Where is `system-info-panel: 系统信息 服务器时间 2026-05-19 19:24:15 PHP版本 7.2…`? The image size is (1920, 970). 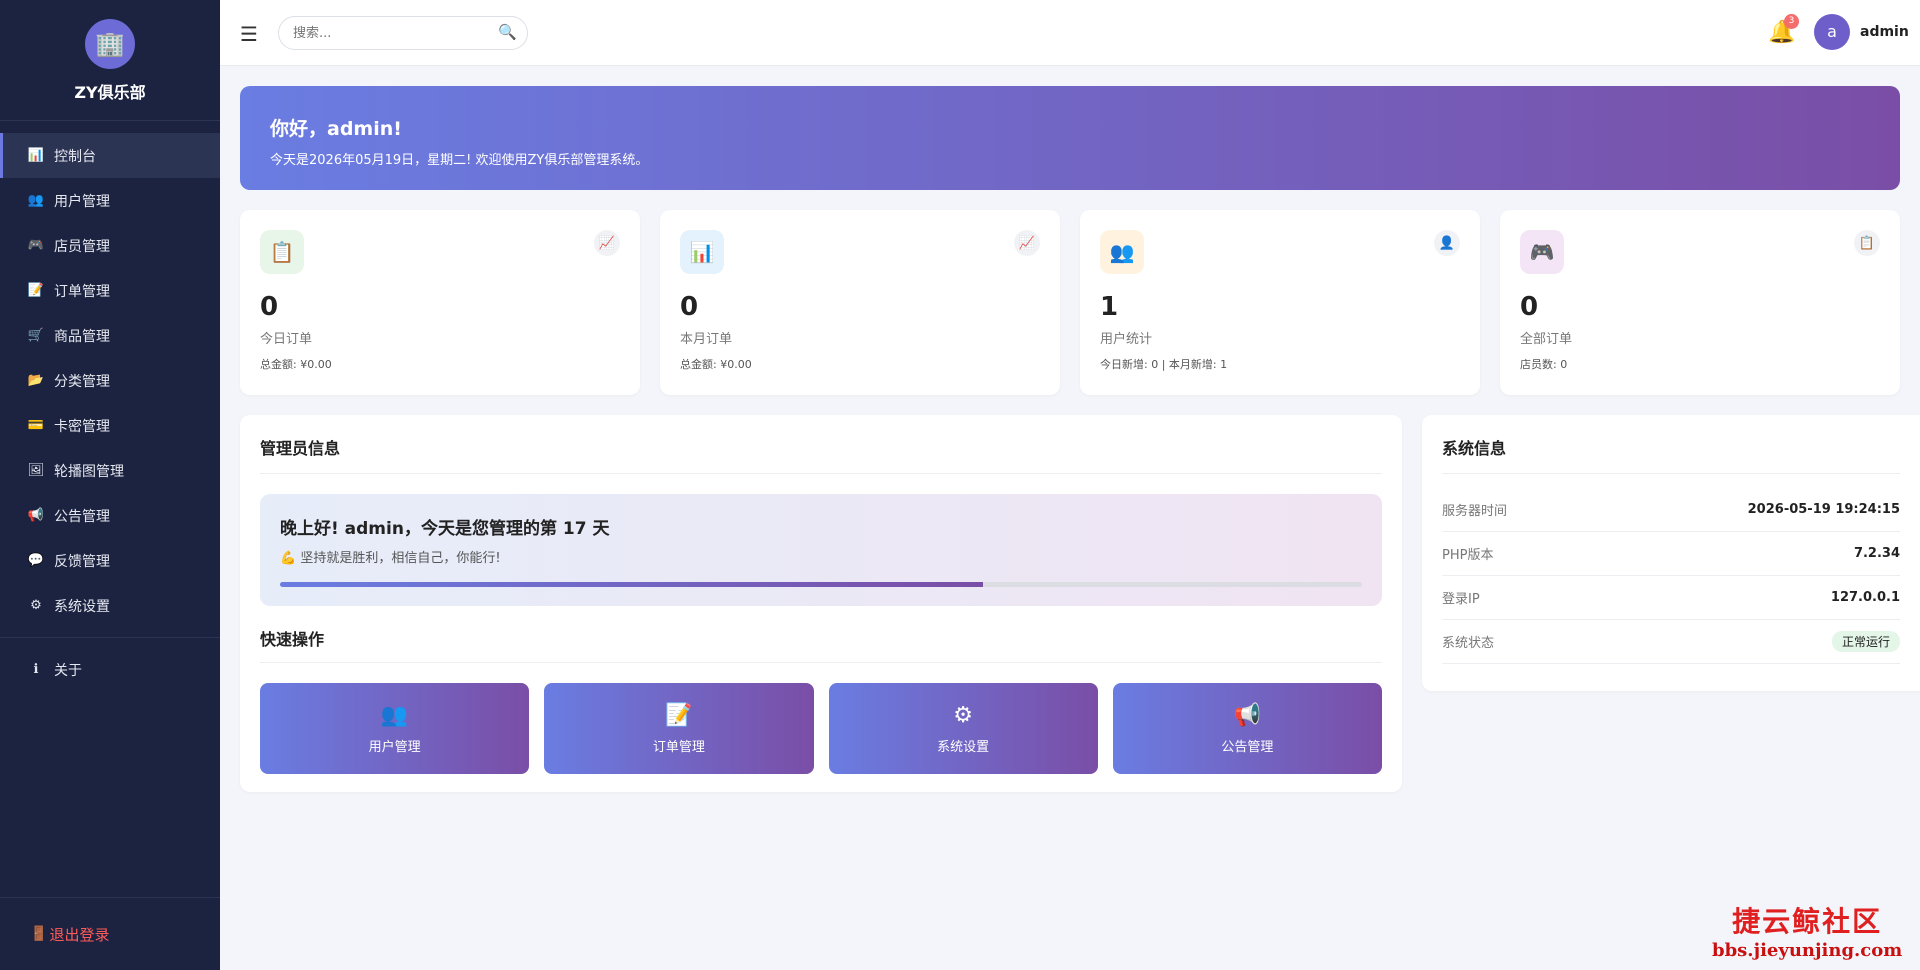
system-info-panel: 系统信息 服务器时间 2026-05-19 19:24:15 PHP版本 7.2… is located at coordinates (1671, 553).